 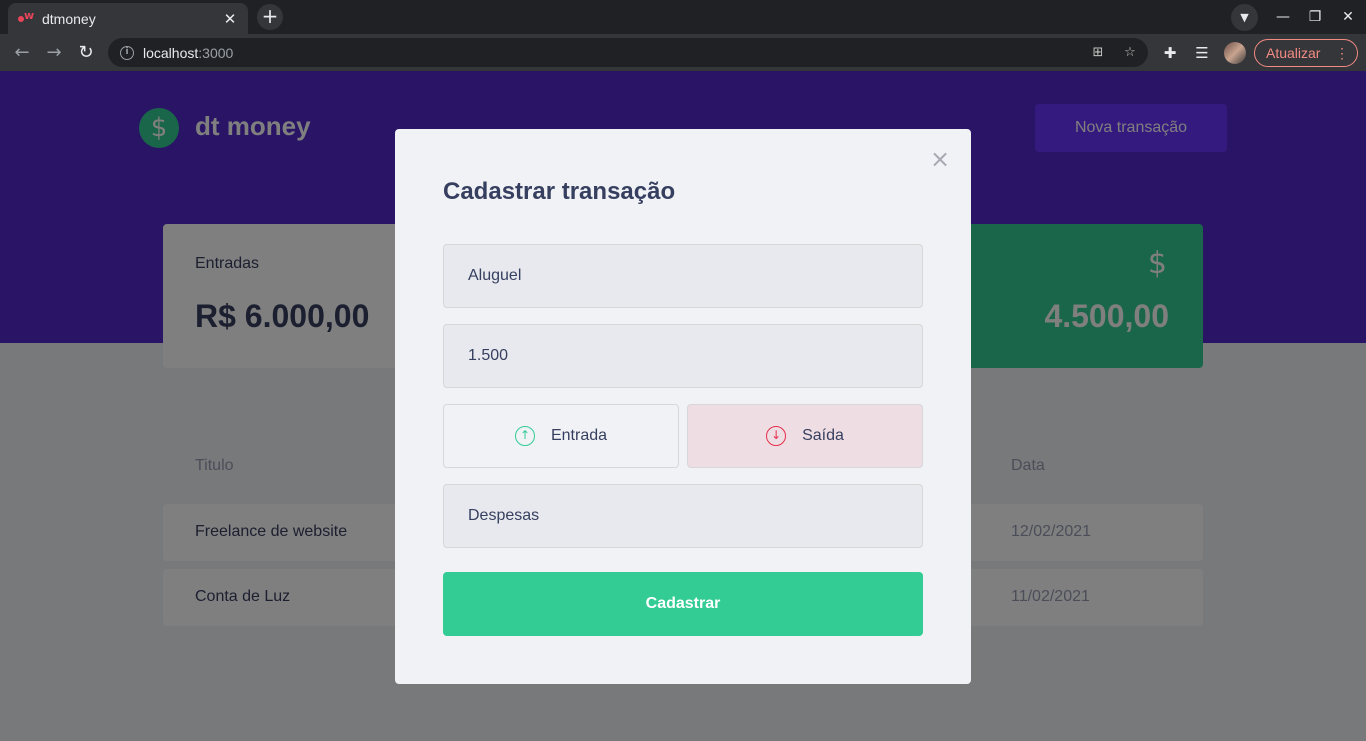 I want to click on url-host: localhost, so click(x=171, y=52).